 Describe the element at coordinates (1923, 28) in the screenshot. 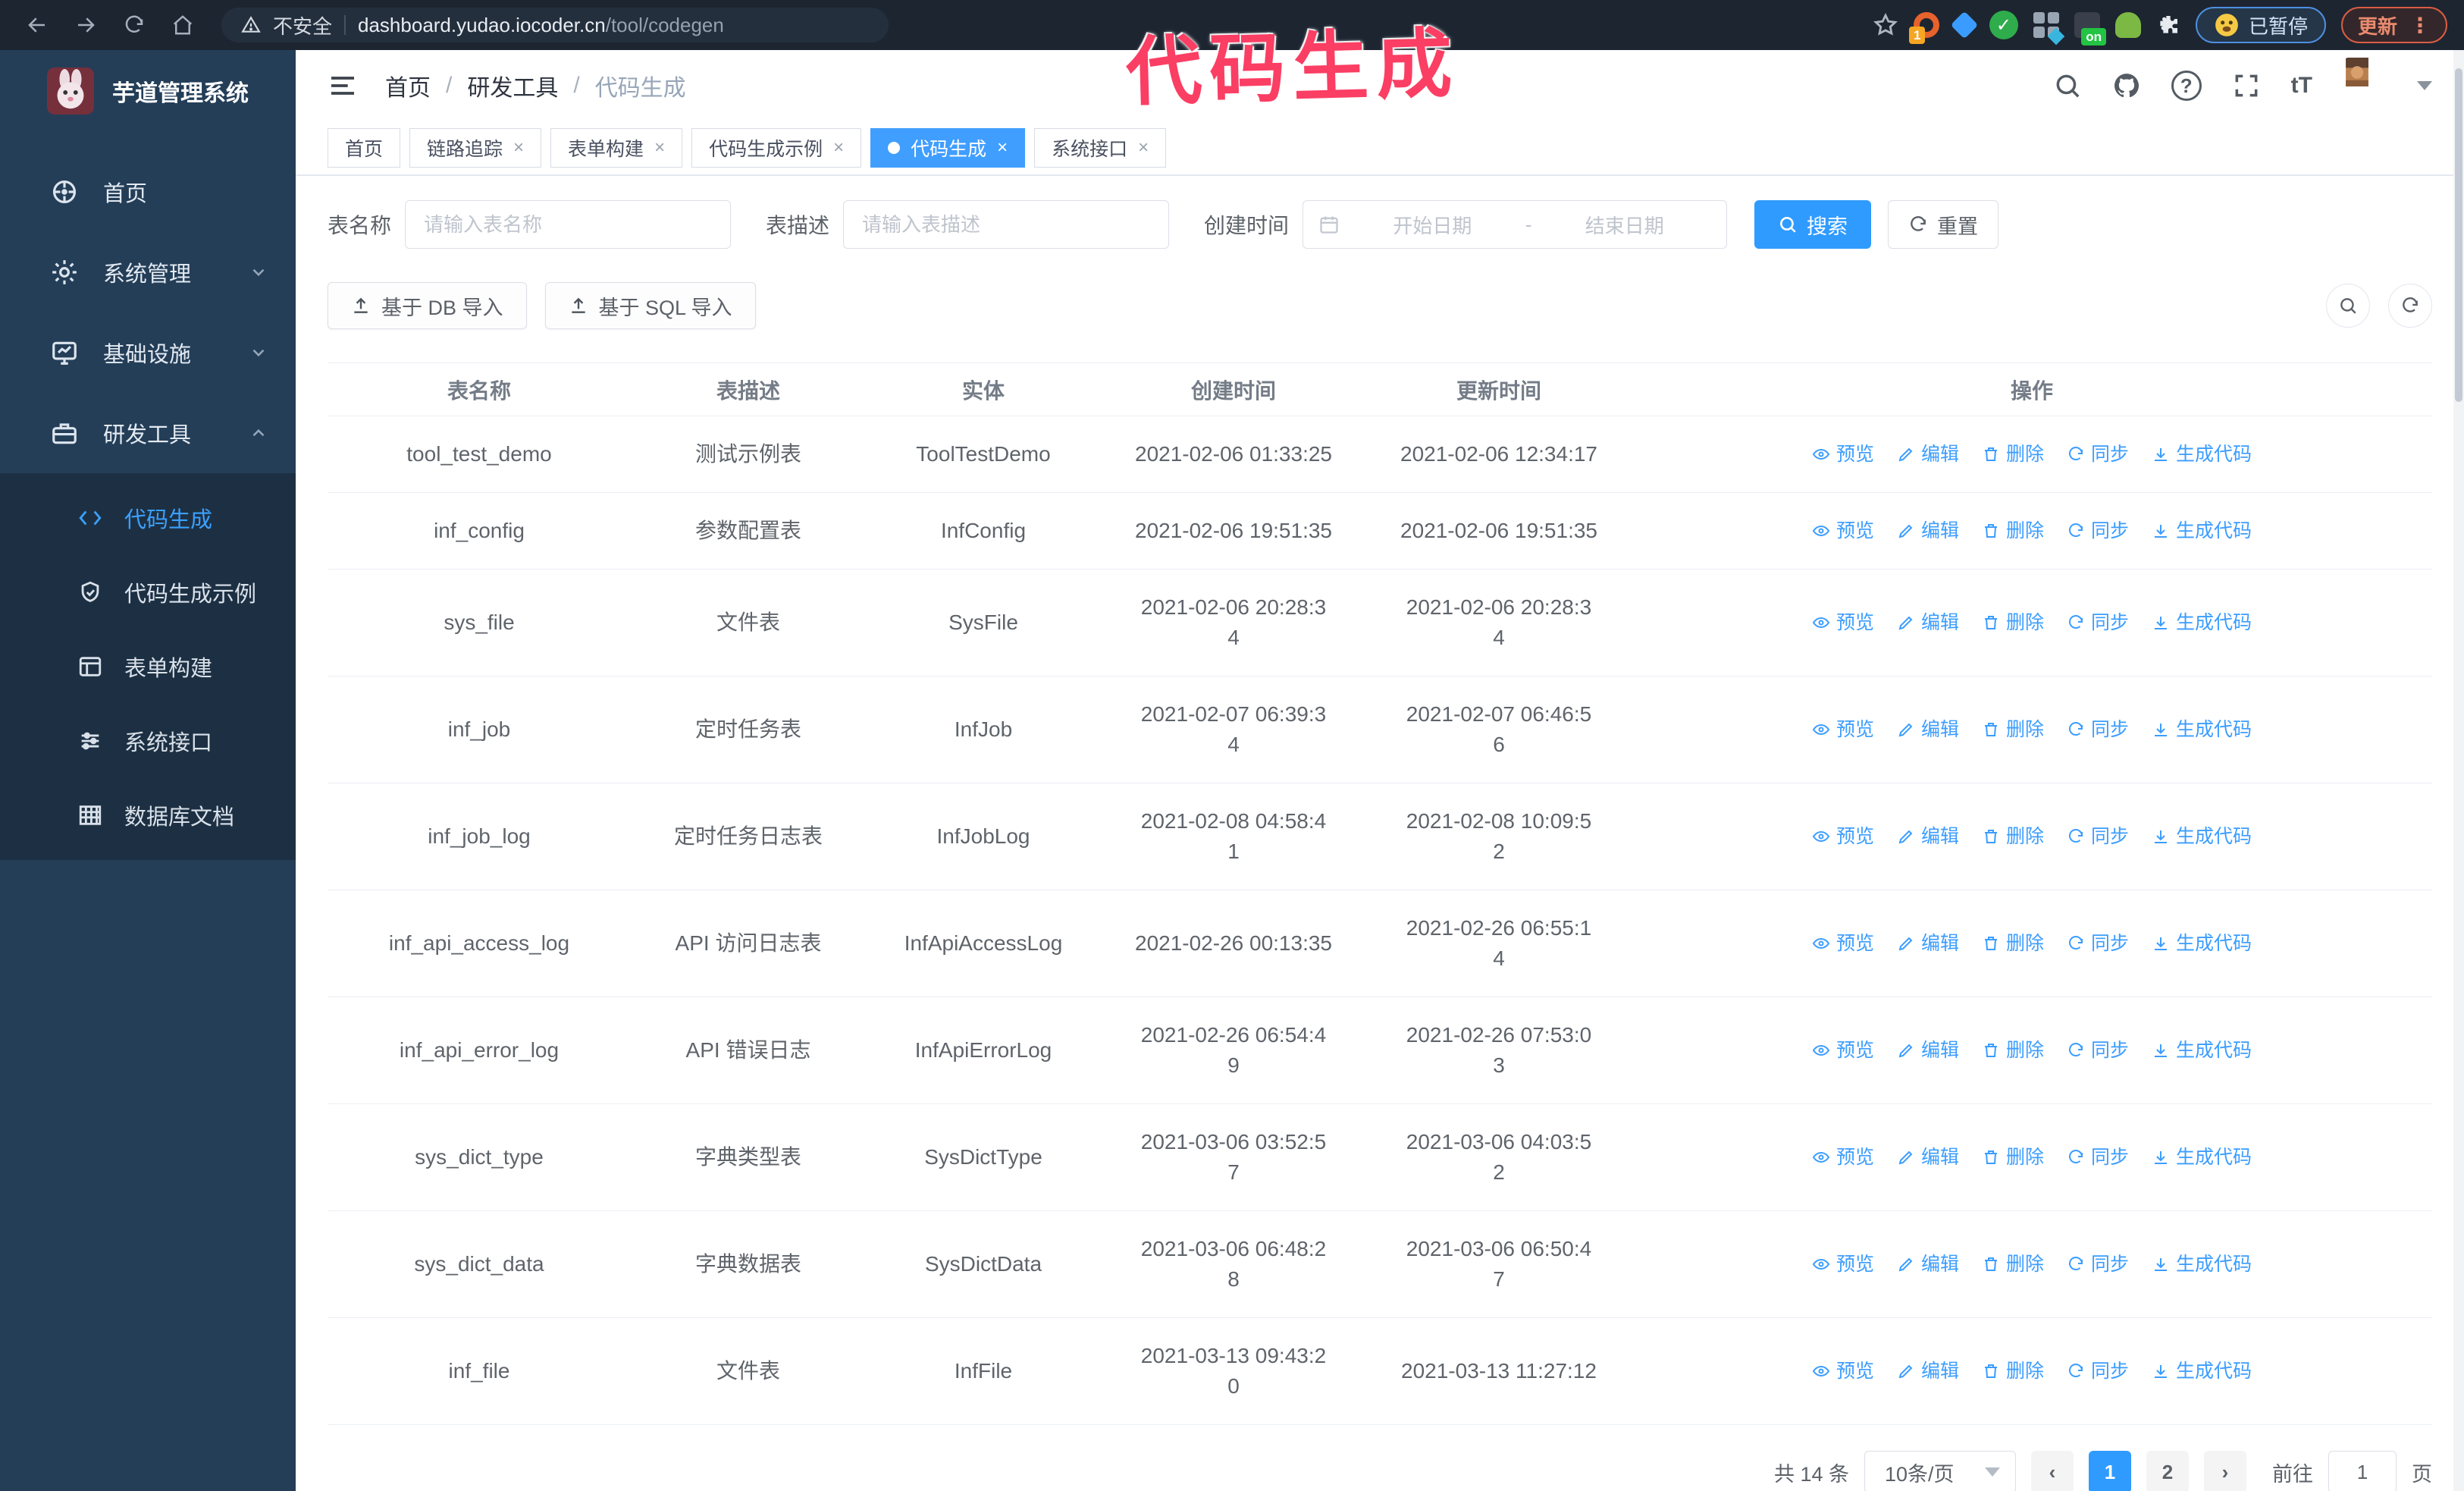

I see `extension-orange-icon: 1` at that location.